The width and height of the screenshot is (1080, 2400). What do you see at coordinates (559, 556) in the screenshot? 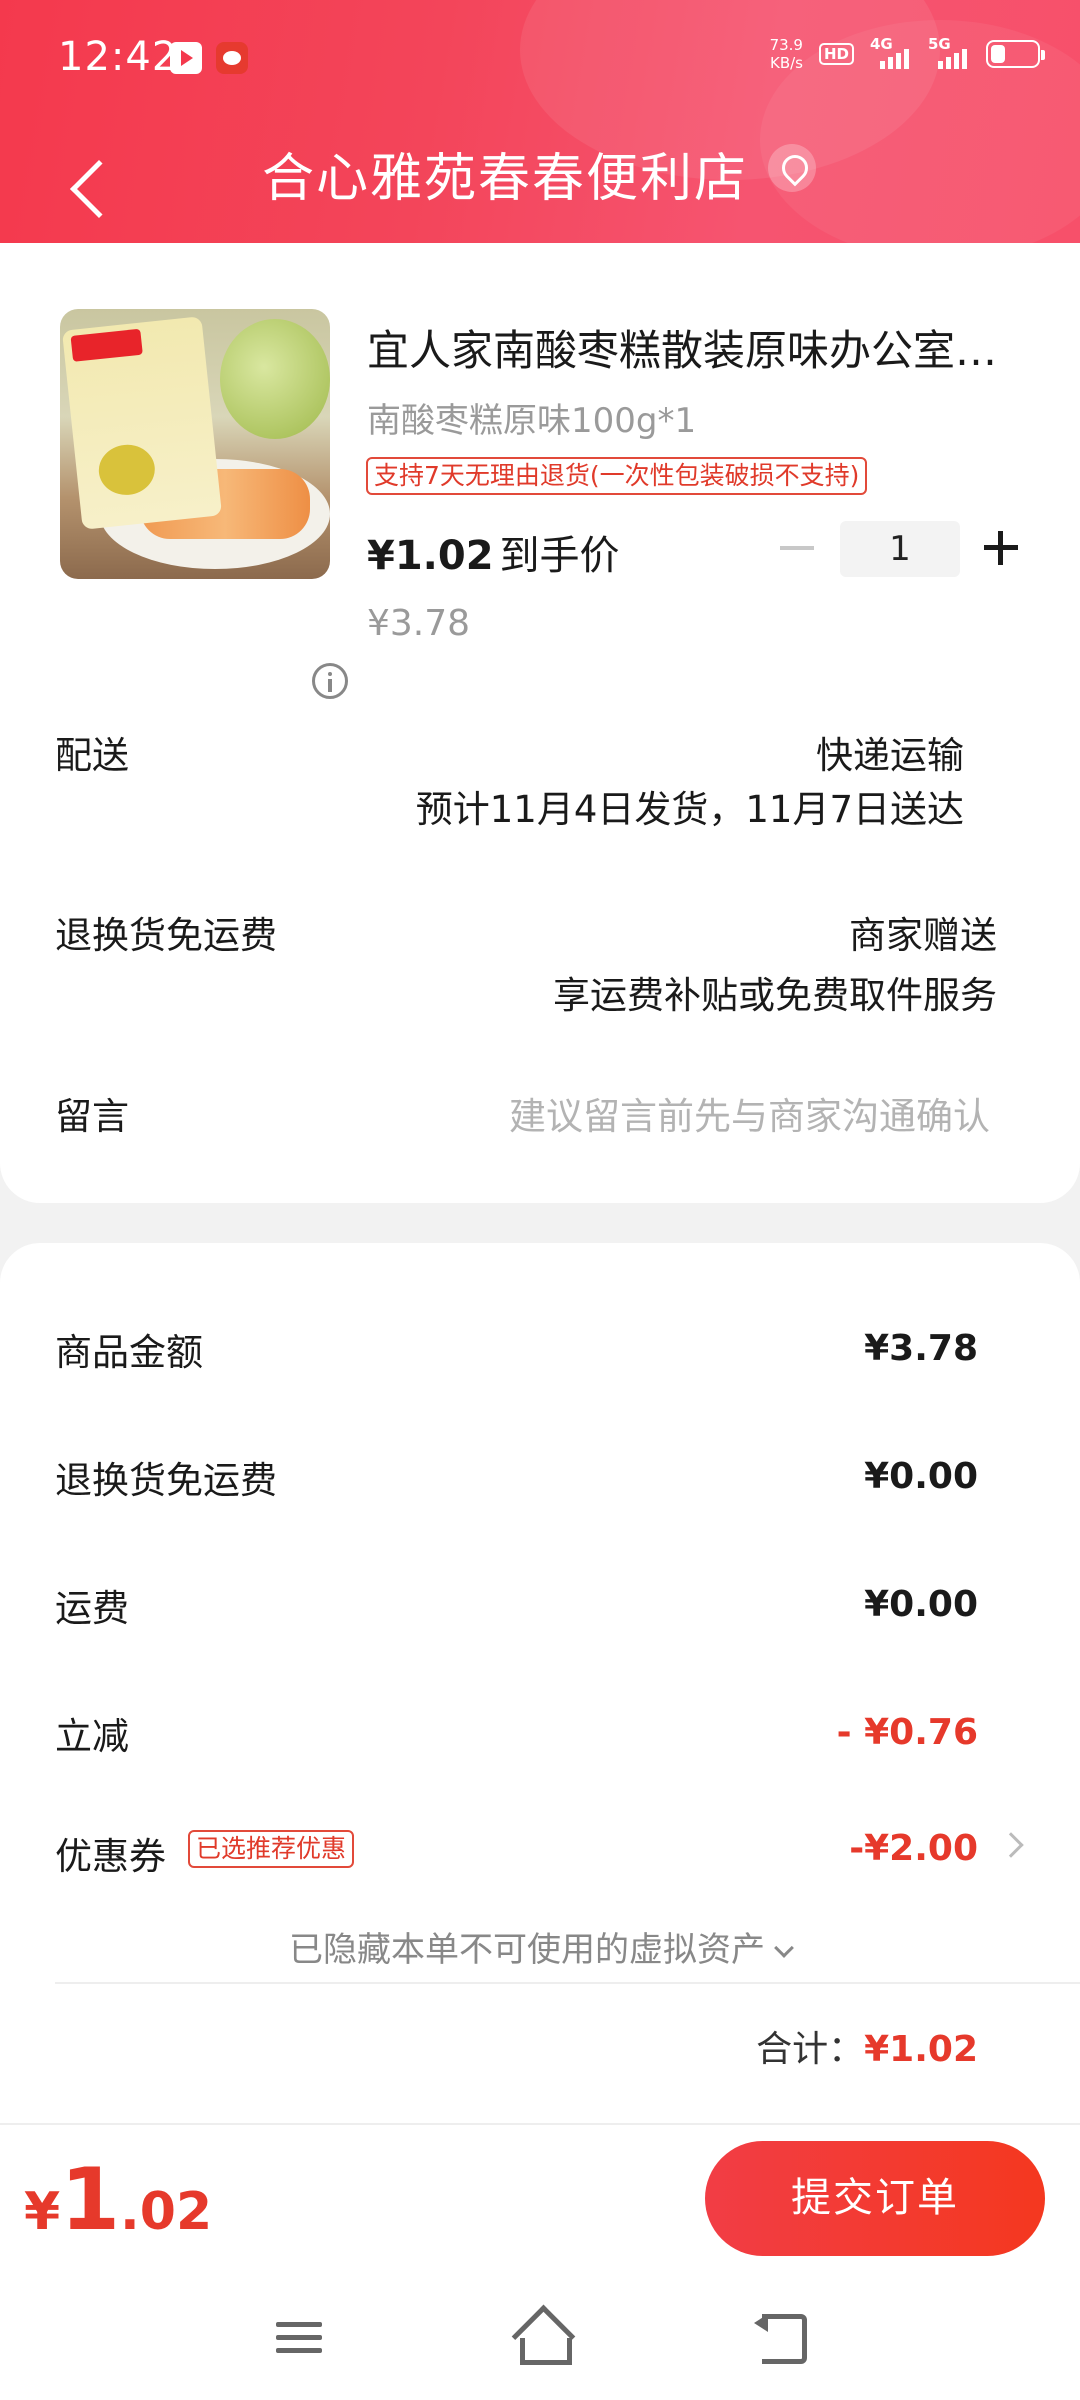
I see `final-price-suffix: 到手价` at bounding box center [559, 556].